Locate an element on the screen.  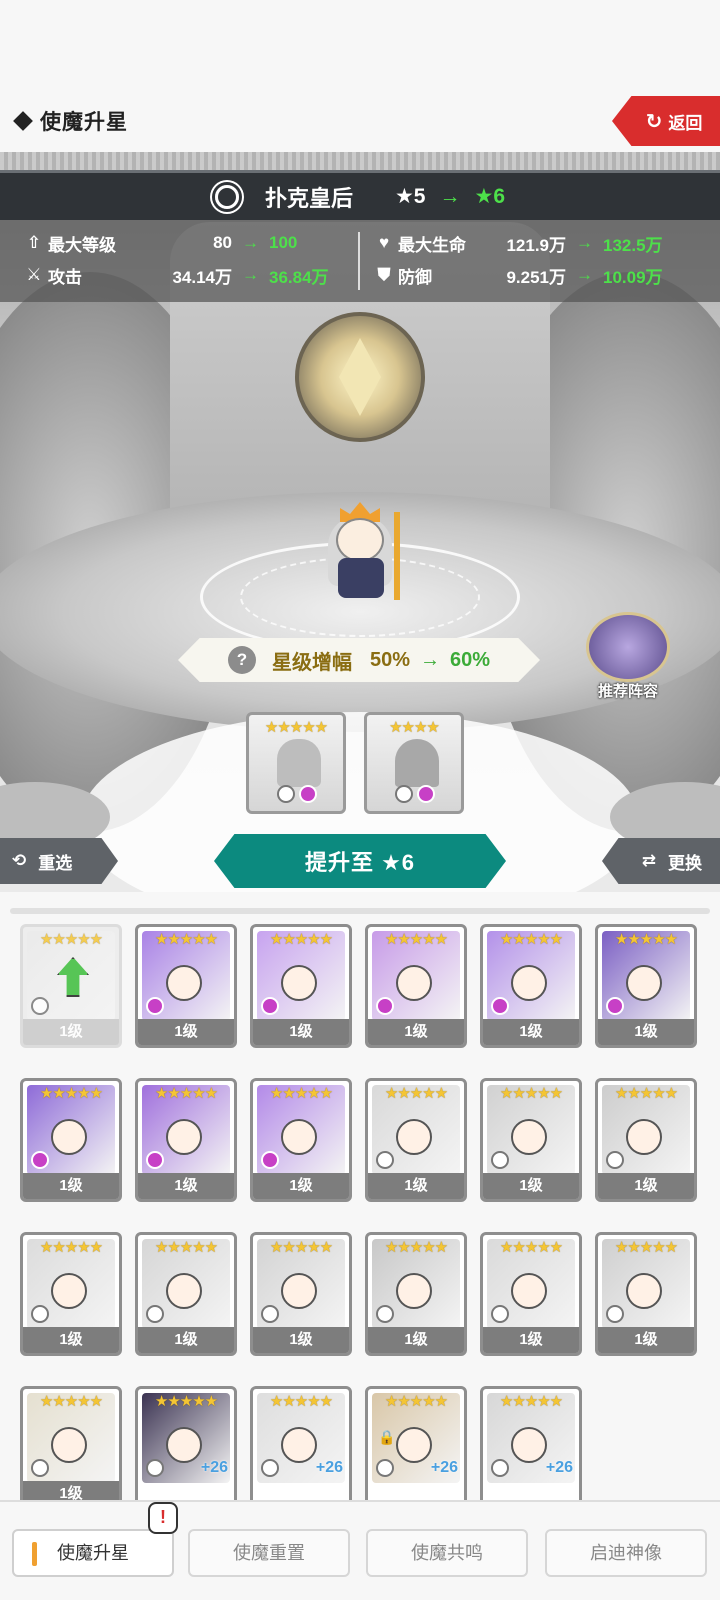
star-to: ★6 is located at coordinates (490, 196).